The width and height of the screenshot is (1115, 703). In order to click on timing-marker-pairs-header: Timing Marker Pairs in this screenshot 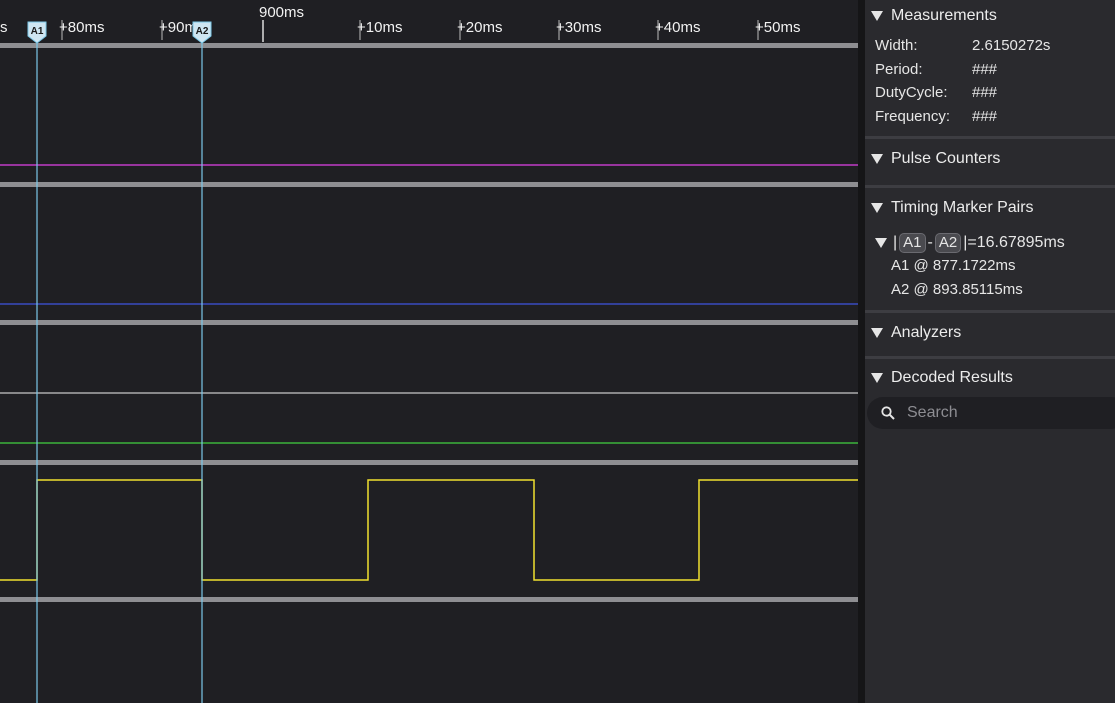, I will do `click(990, 208)`.